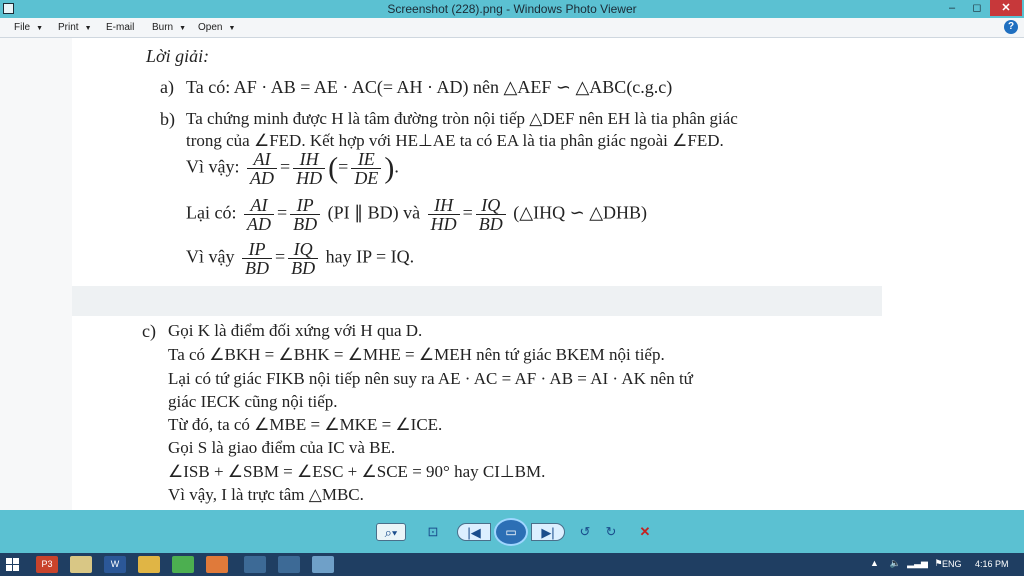  I want to click on part-b-conclusion-line: Vì vậy IP BD = IQ BD hay IP = IQ., so click(300, 258).